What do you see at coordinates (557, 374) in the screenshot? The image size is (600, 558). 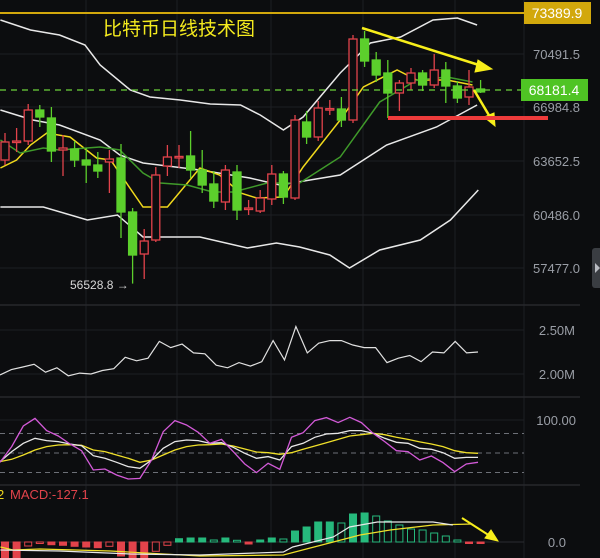 I see `volume-axis-tick: 2.00M` at bounding box center [557, 374].